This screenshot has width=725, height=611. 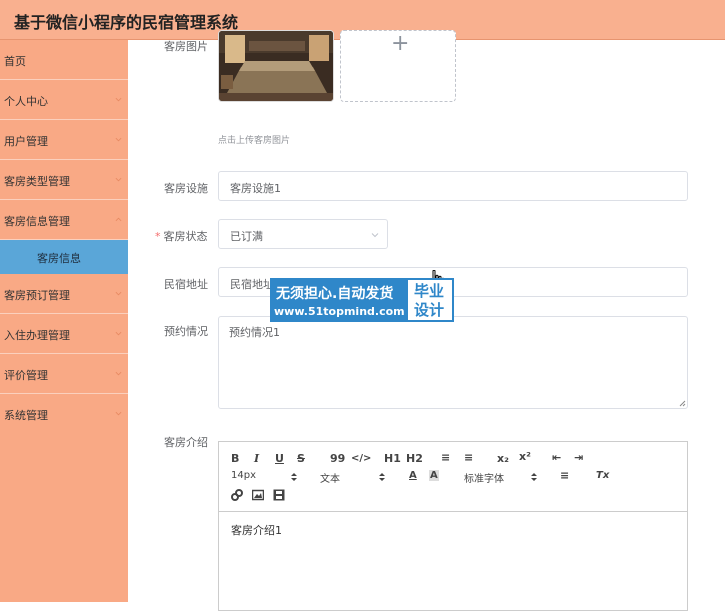 What do you see at coordinates (301, 458) in the screenshot?
I see `strike-button: S` at bounding box center [301, 458].